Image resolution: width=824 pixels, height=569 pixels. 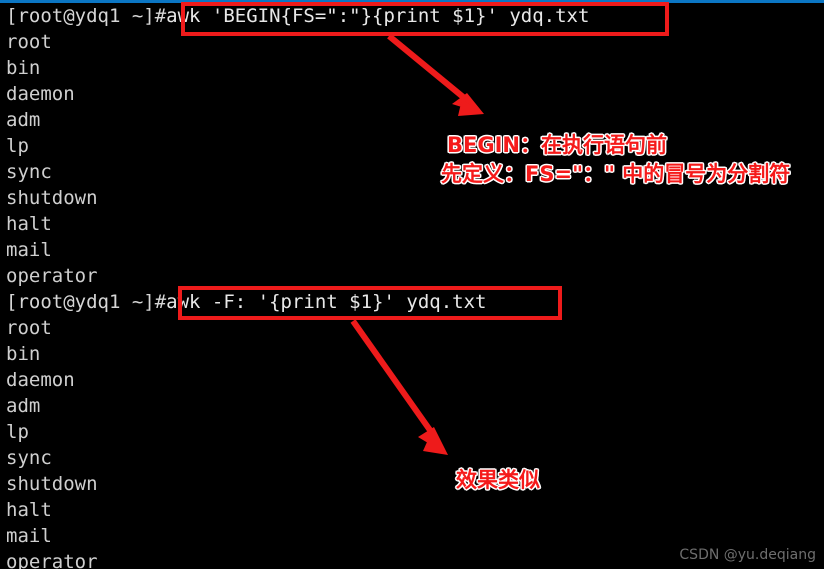 What do you see at coordinates (498, 480) in the screenshot?
I see `annotation-similar-effect: 效果类似` at bounding box center [498, 480].